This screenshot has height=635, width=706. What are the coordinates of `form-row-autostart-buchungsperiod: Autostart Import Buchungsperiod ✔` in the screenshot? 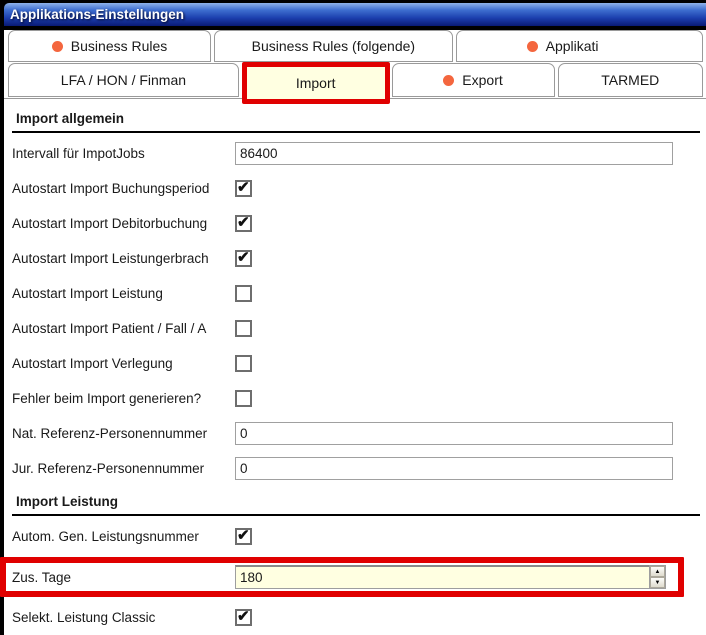 It's located at (359, 188).